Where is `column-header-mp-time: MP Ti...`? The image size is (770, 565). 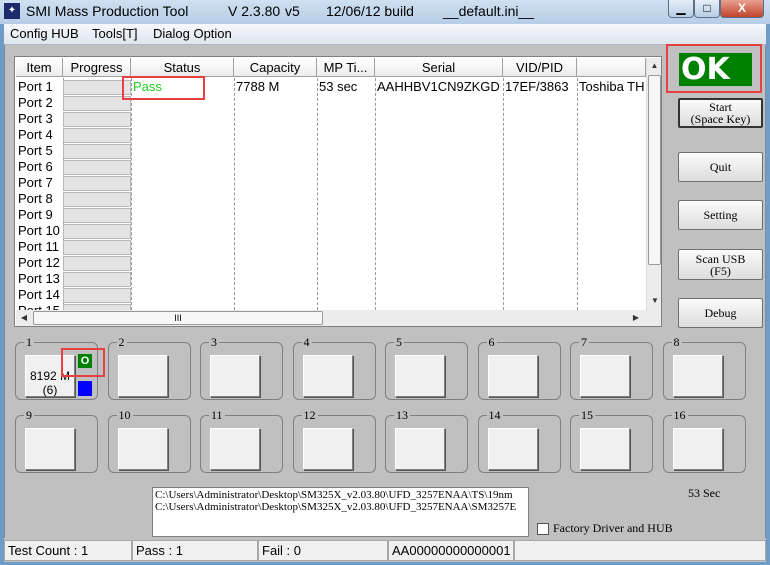
column-header-mp-time: MP Ti... is located at coordinates (346, 67).